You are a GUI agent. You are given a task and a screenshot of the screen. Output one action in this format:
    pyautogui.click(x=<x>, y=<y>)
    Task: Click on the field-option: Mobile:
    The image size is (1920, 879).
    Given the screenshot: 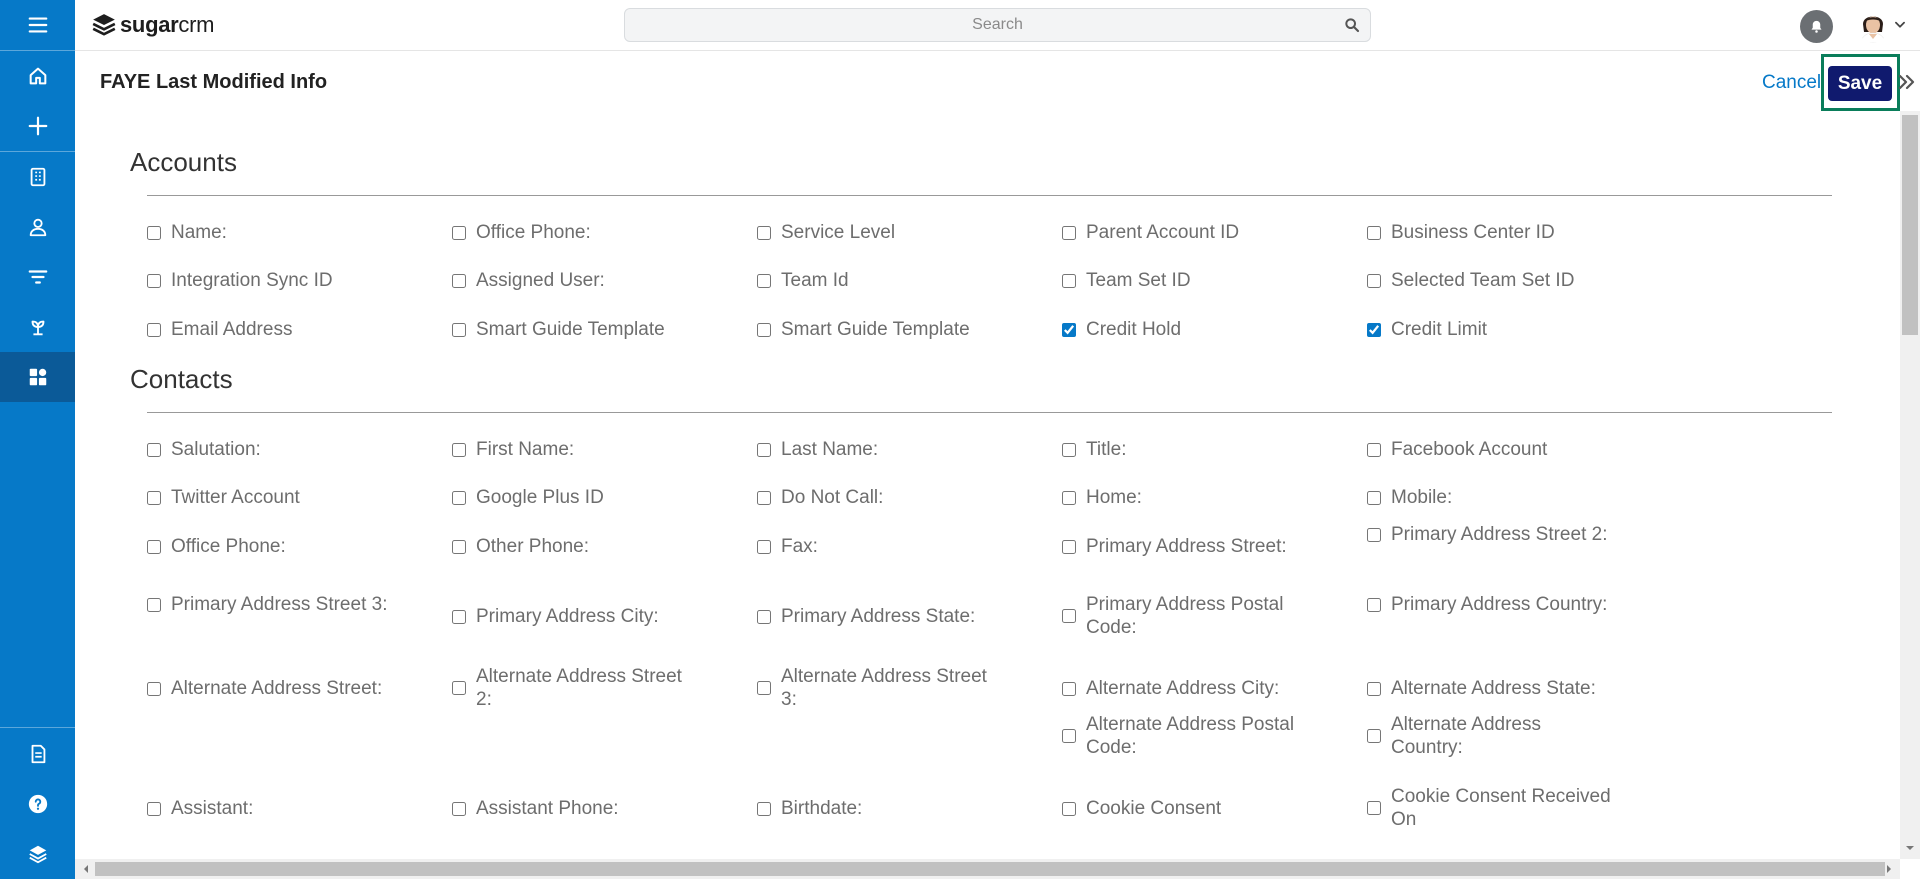 What is the action you would take?
    pyautogui.click(x=1489, y=497)
    